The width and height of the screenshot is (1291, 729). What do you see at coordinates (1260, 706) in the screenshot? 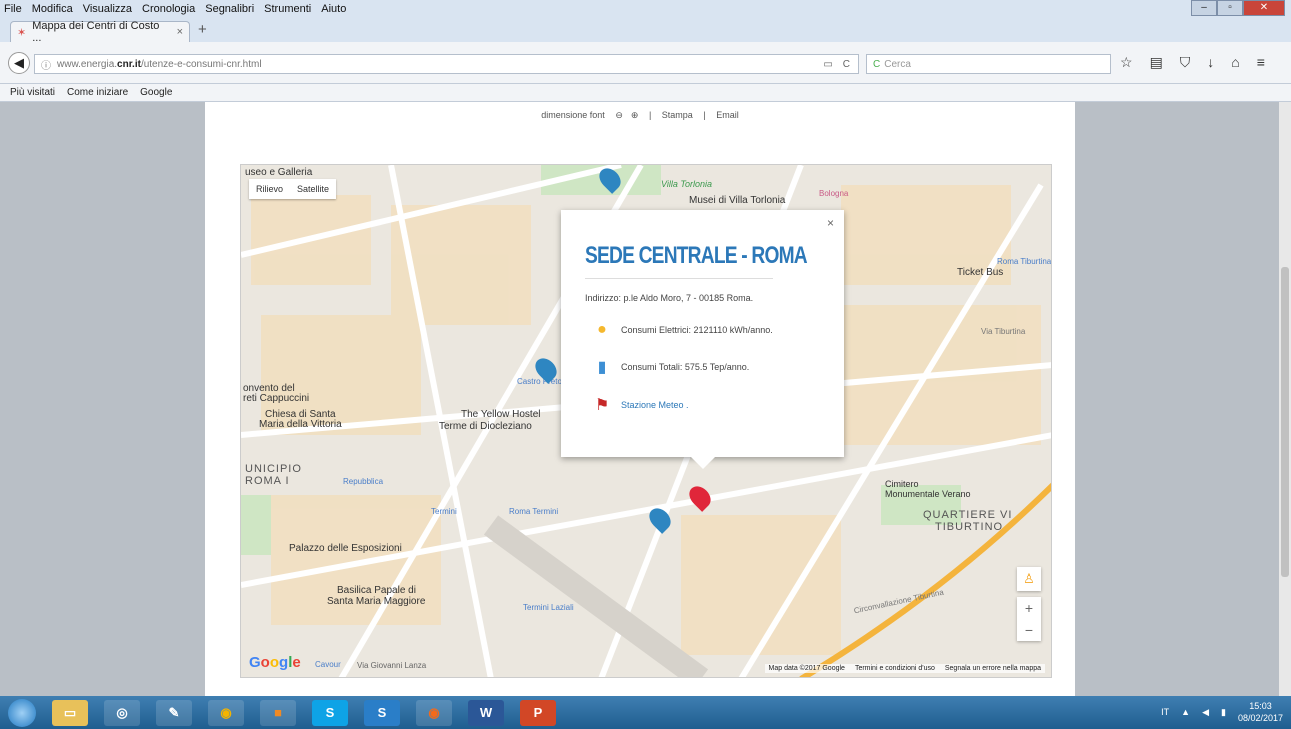
I see `clock-time: 15:03` at bounding box center [1260, 706].